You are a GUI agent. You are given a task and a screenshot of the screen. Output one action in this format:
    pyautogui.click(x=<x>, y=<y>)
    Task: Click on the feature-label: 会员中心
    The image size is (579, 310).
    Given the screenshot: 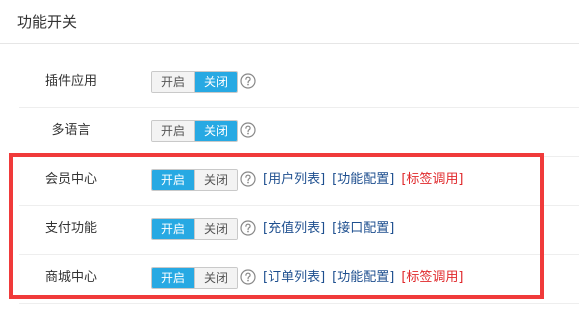 What is the action you would take?
    pyautogui.click(x=70, y=179)
    